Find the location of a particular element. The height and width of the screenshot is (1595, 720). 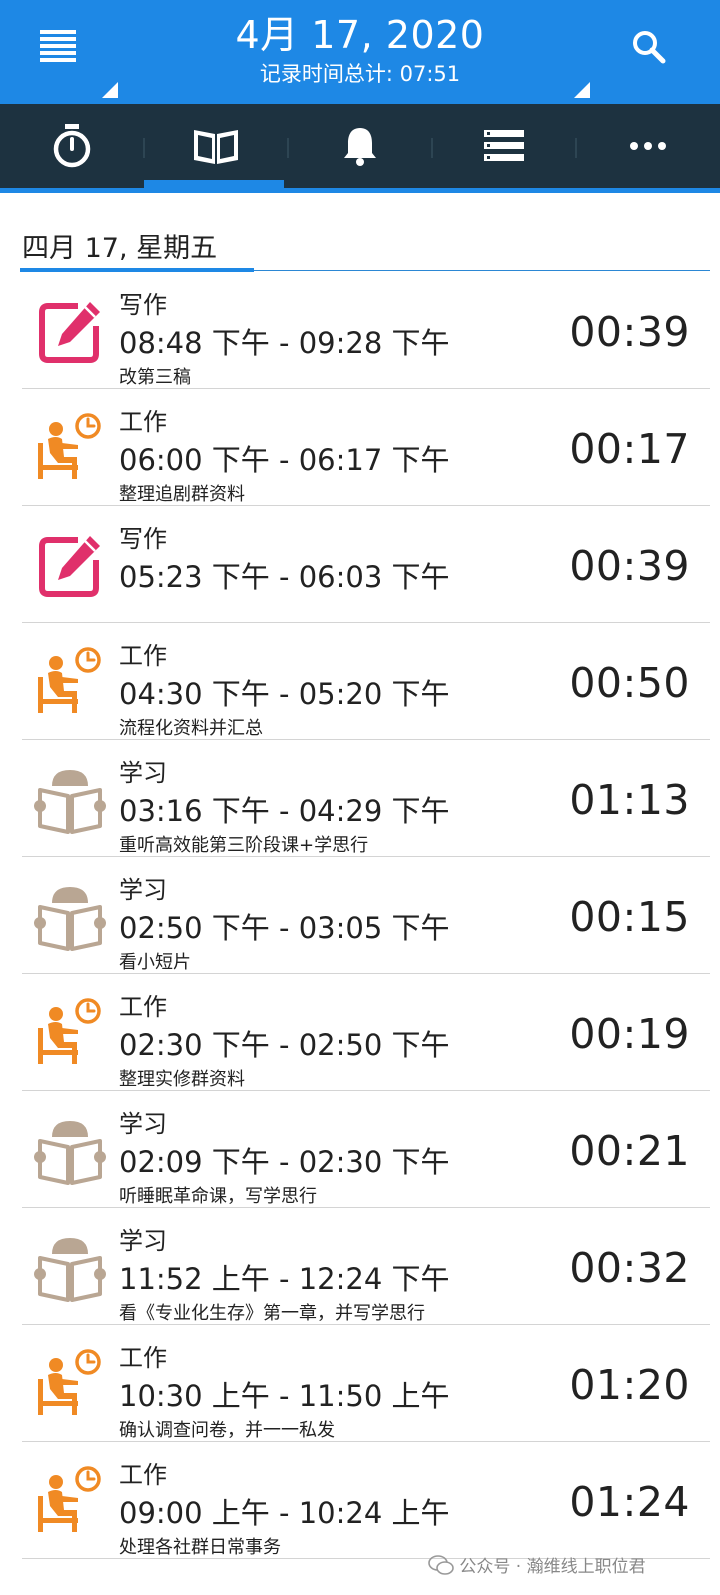

entry-time-range: 09:00 上午 - 10:24 上午 is located at coordinates (284, 1513).